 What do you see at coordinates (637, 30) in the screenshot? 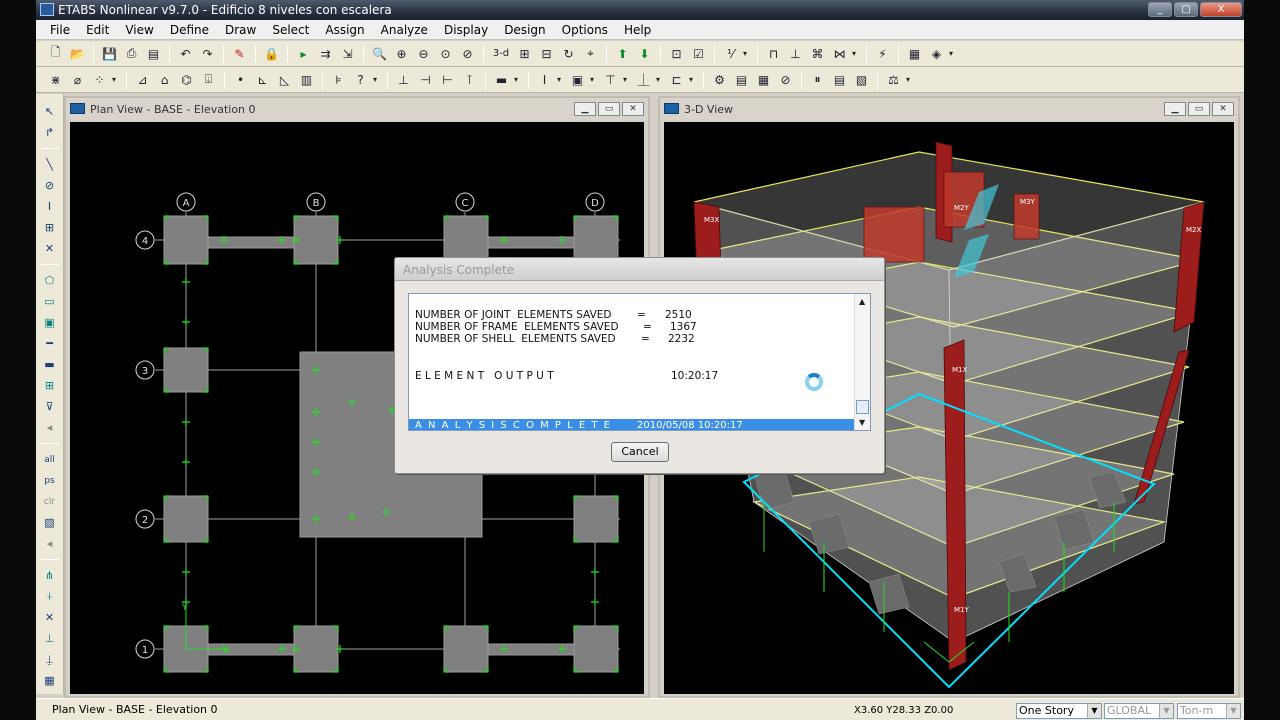
I see `menu-help: Help` at bounding box center [637, 30].